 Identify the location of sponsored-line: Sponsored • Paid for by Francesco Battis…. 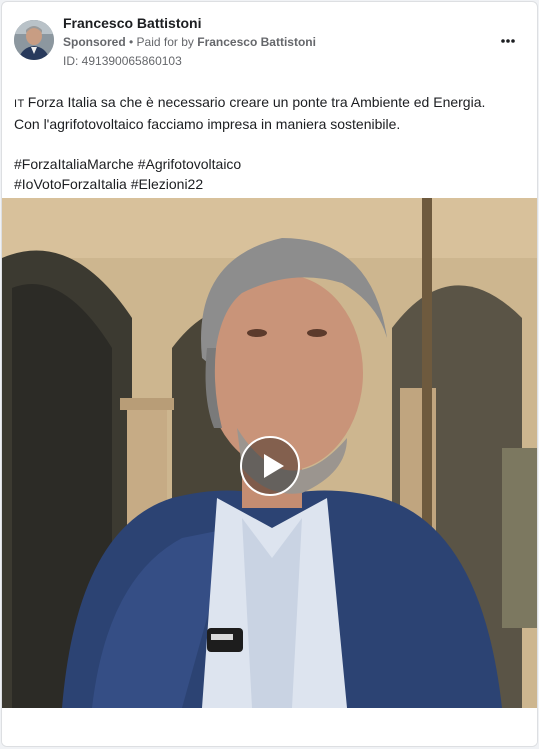
(189, 42).